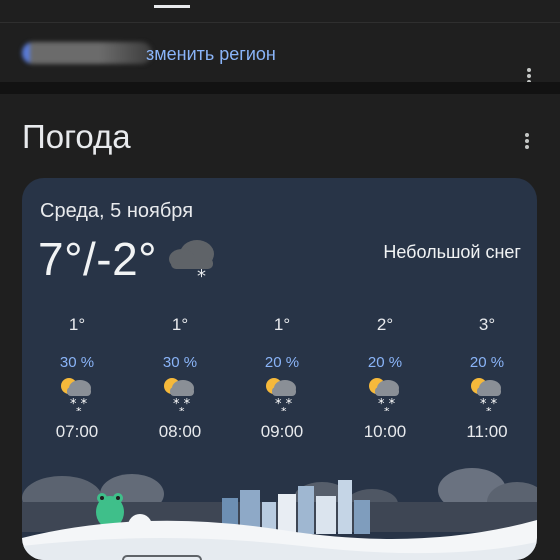 This screenshot has height=560, width=560. What do you see at coordinates (77, 375) in the screenshot?
I see `hourly-item: 1° 30 % * * * 07:00` at bounding box center [77, 375].